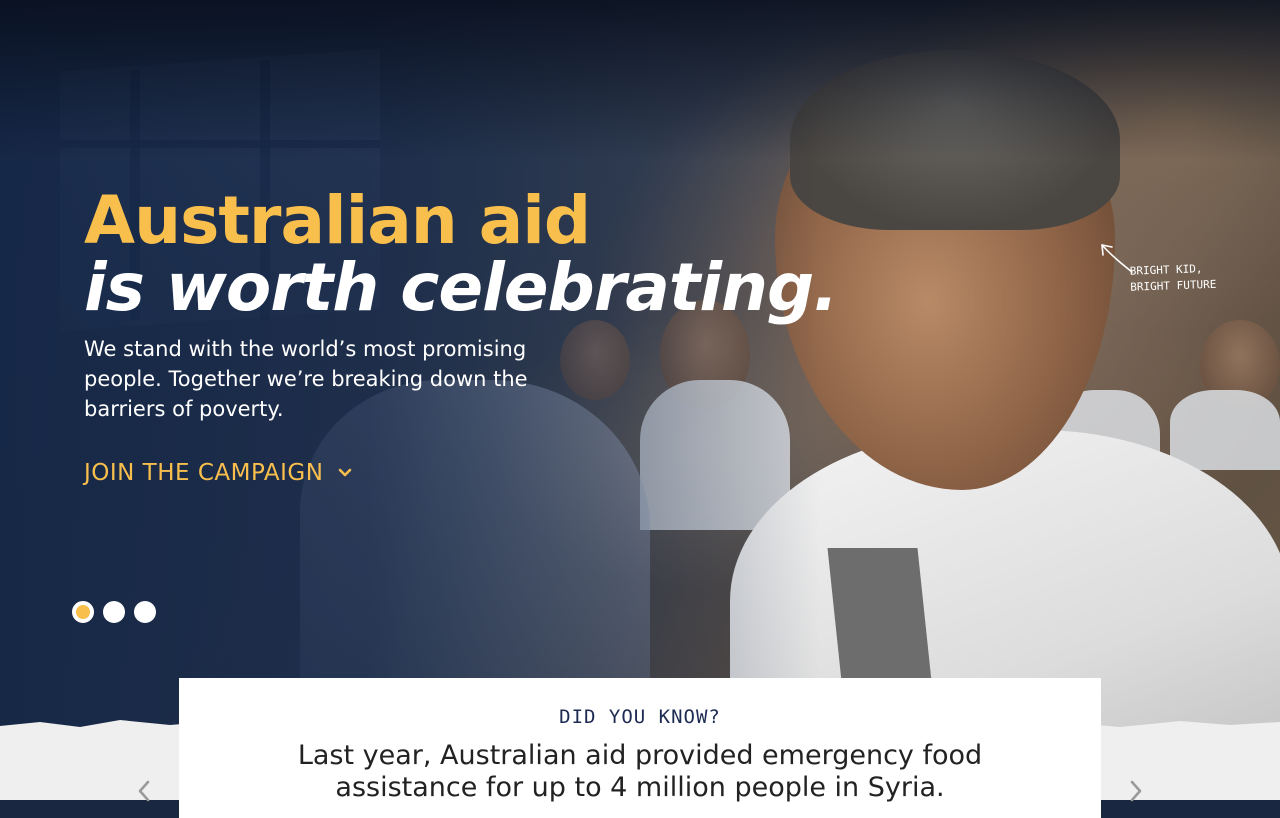  What do you see at coordinates (461, 287) in the screenshot?
I see `headline-line-2: is worth celebrating.` at bounding box center [461, 287].